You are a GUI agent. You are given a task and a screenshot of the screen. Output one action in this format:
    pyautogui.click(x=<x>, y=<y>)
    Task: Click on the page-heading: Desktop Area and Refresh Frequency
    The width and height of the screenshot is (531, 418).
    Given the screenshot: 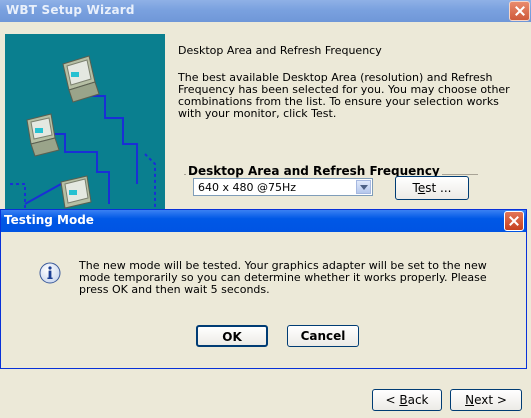 What is the action you would take?
    pyautogui.click(x=280, y=50)
    